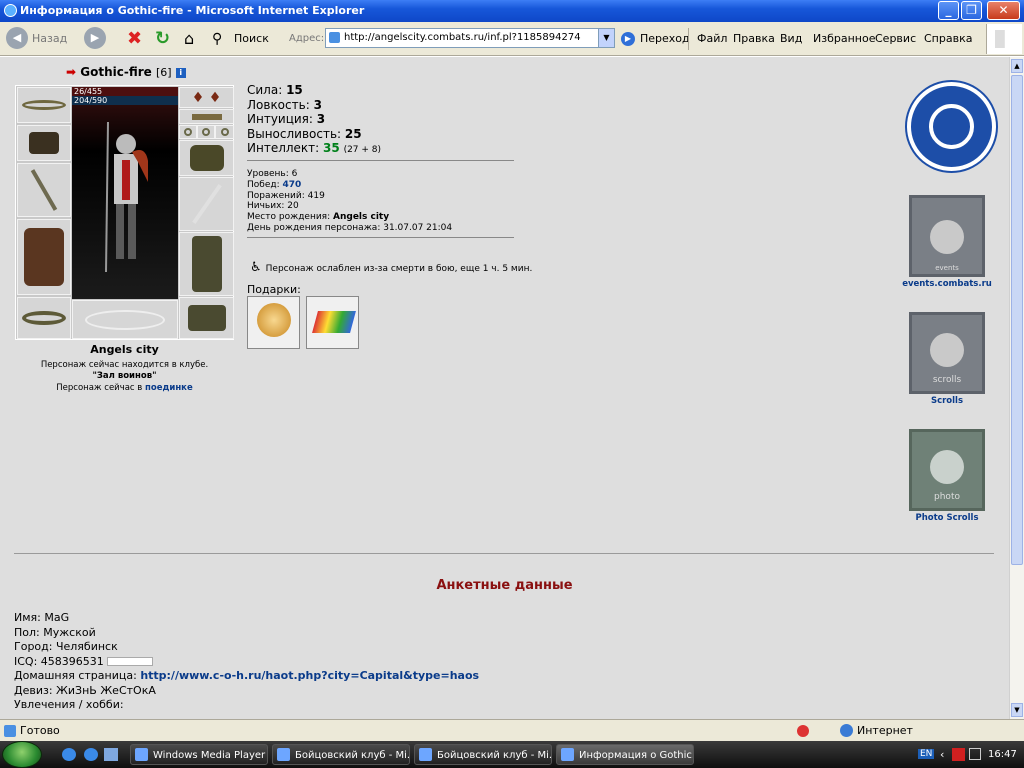 The height and width of the screenshot is (768, 1024). I want to click on close-button: ✕, so click(1003, 10).